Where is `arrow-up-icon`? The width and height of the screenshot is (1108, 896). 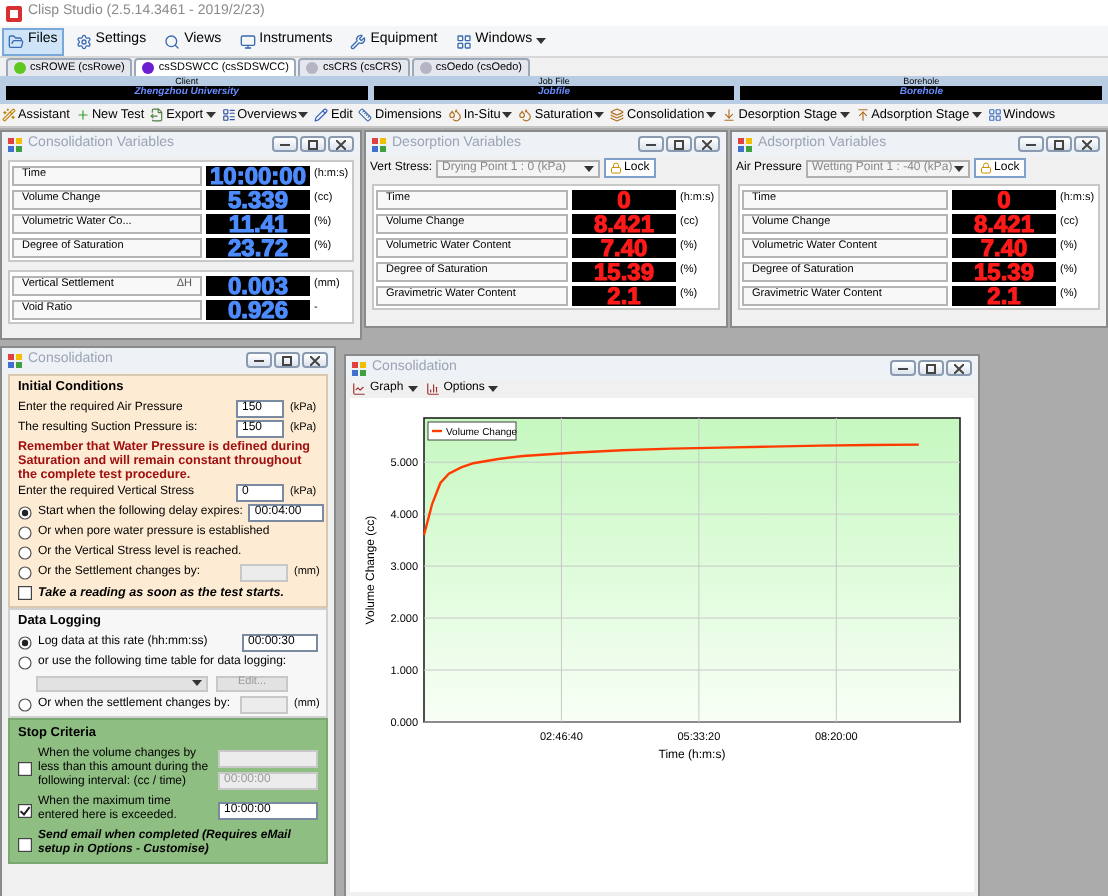
arrow-up-icon is located at coordinates (862, 114).